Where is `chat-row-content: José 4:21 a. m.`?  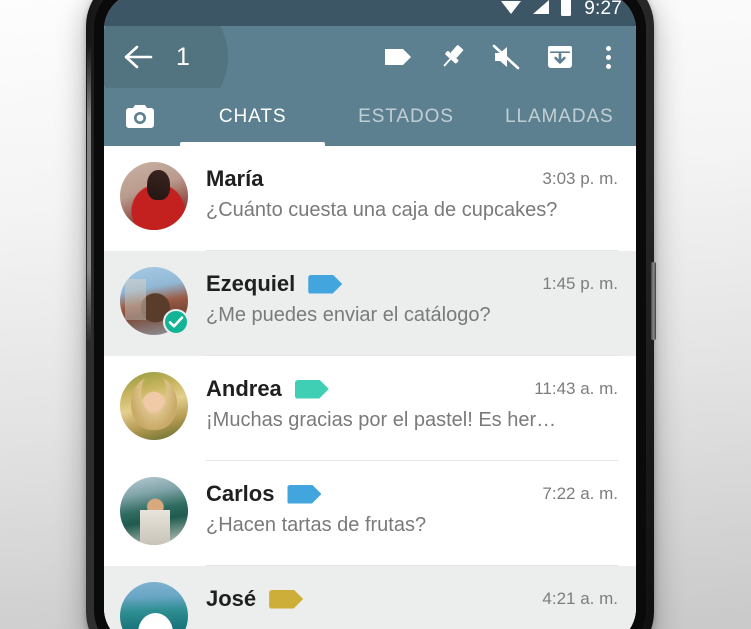 chat-row-content: José 4:21 a. m. is located at coordinates (412, 605).